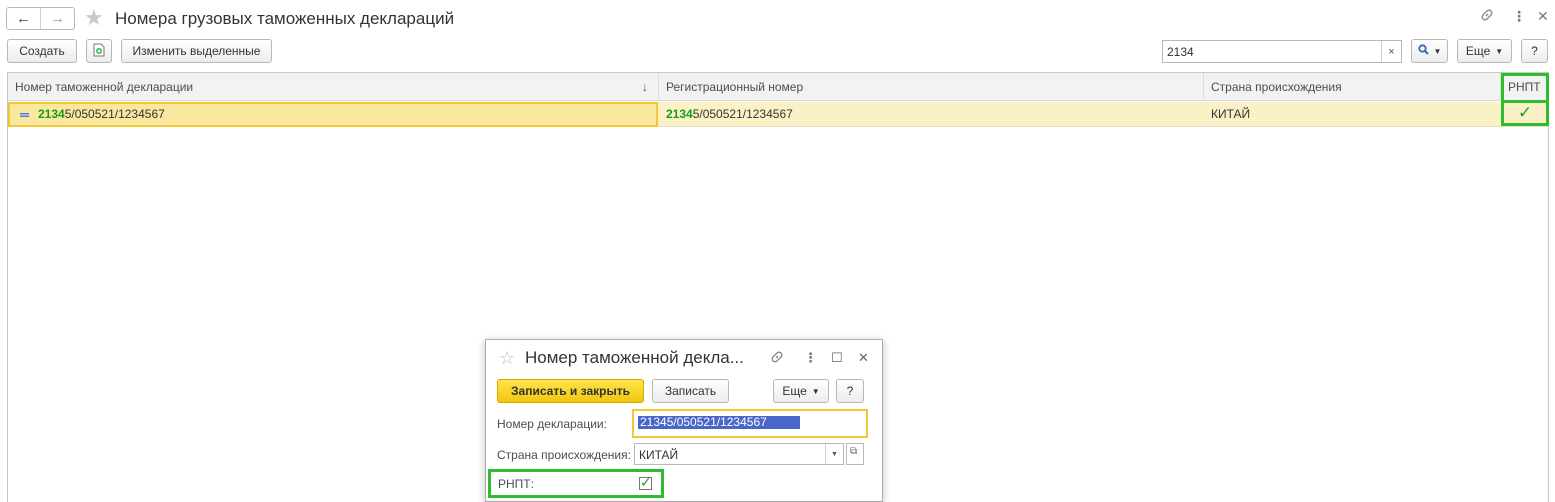 The image size is (1555, 502). Describe the element at coordinates (1180, 52) in the screenshot. I see `search-value: 2134` at that location.